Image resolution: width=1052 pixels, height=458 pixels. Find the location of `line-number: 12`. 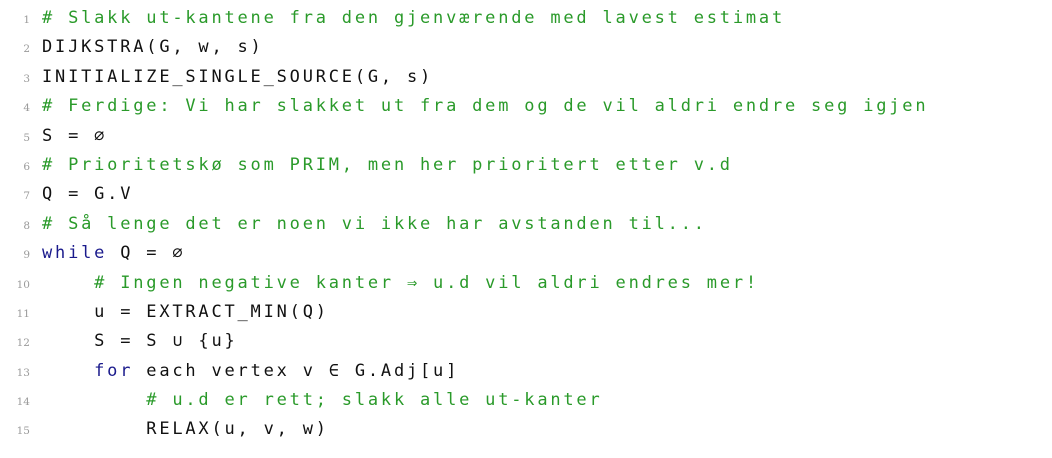

line-number: 12 is located at coordinates (23, 343).